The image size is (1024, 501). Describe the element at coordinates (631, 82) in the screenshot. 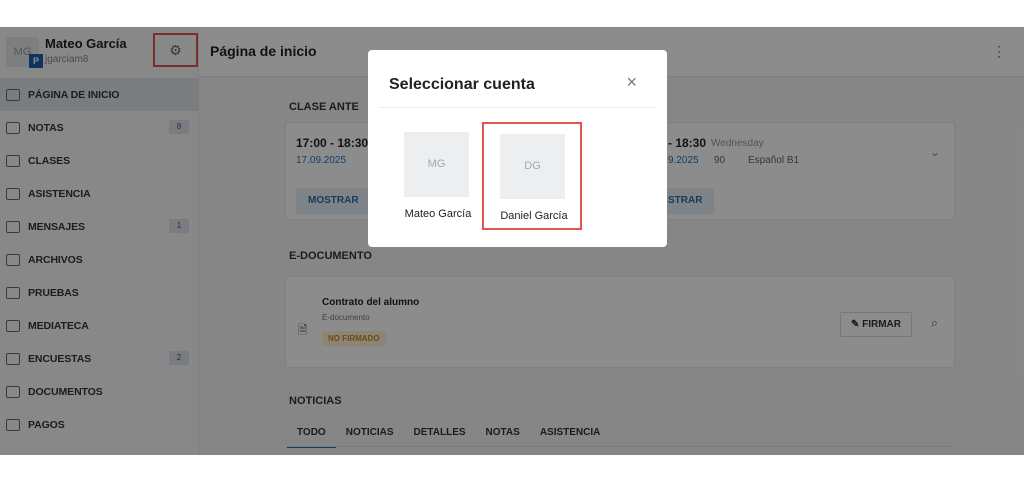

I see `close-icon: ×` at that location.